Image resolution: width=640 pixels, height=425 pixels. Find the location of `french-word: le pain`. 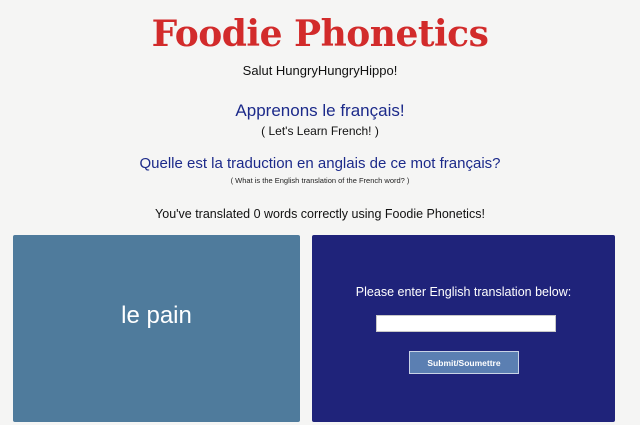

french-word: le pain is located at coordinates (156, 315).